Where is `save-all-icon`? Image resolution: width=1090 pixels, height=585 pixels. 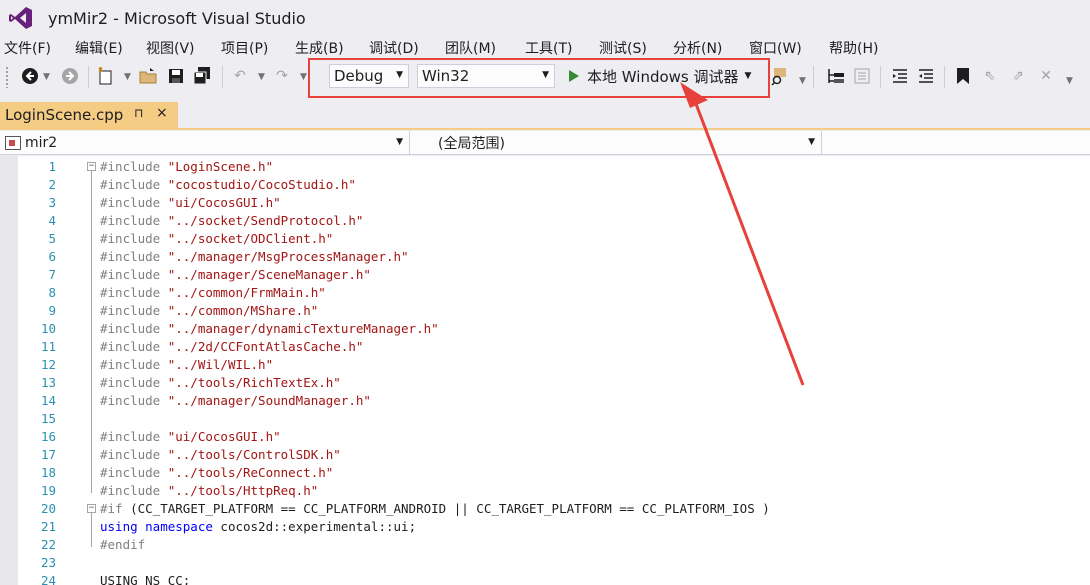
save-all-icon is located at coordinates (202, 76).